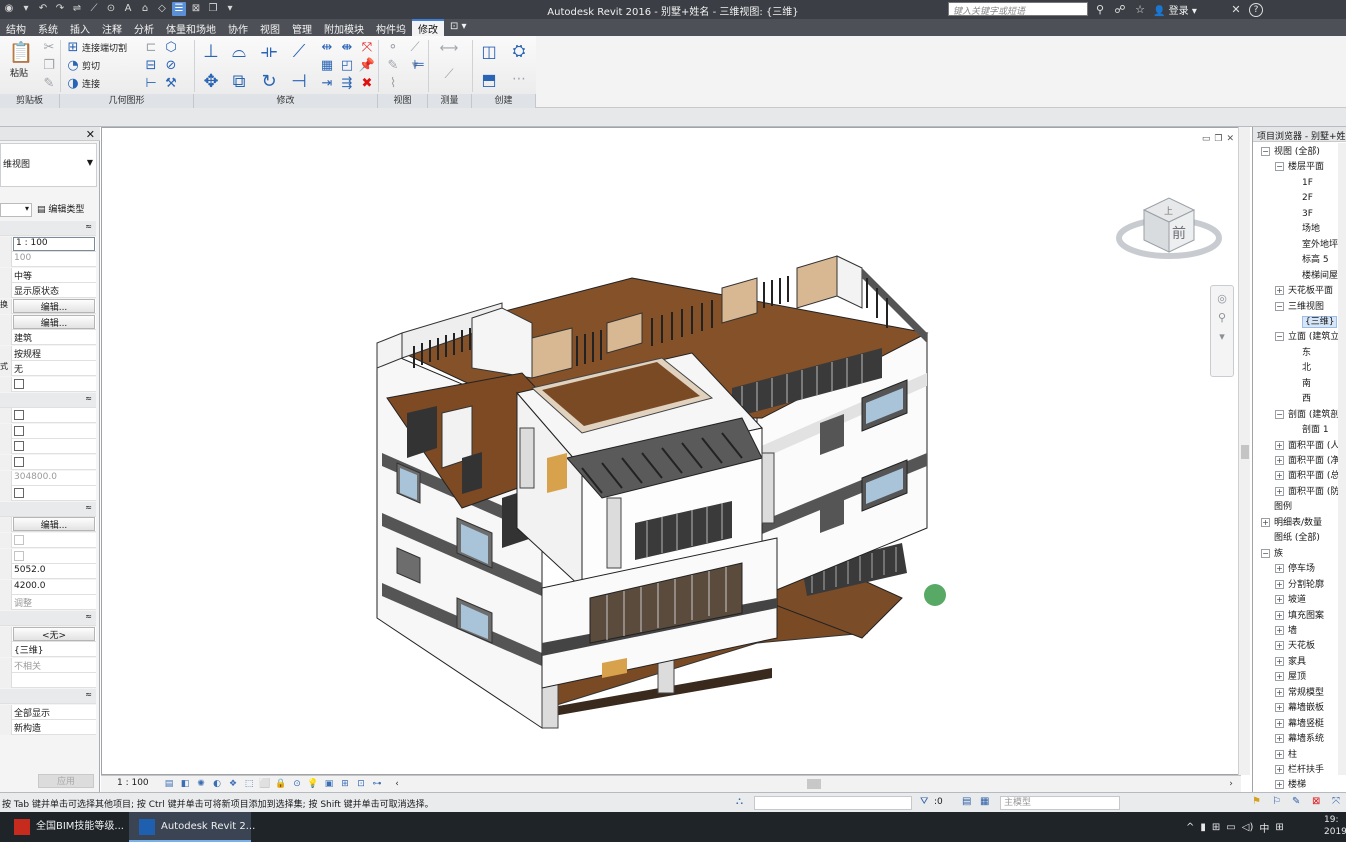 The width and height of the screenshot is (1346, 842). I want to click on similar-icon: ⋯, so click(519, 79).